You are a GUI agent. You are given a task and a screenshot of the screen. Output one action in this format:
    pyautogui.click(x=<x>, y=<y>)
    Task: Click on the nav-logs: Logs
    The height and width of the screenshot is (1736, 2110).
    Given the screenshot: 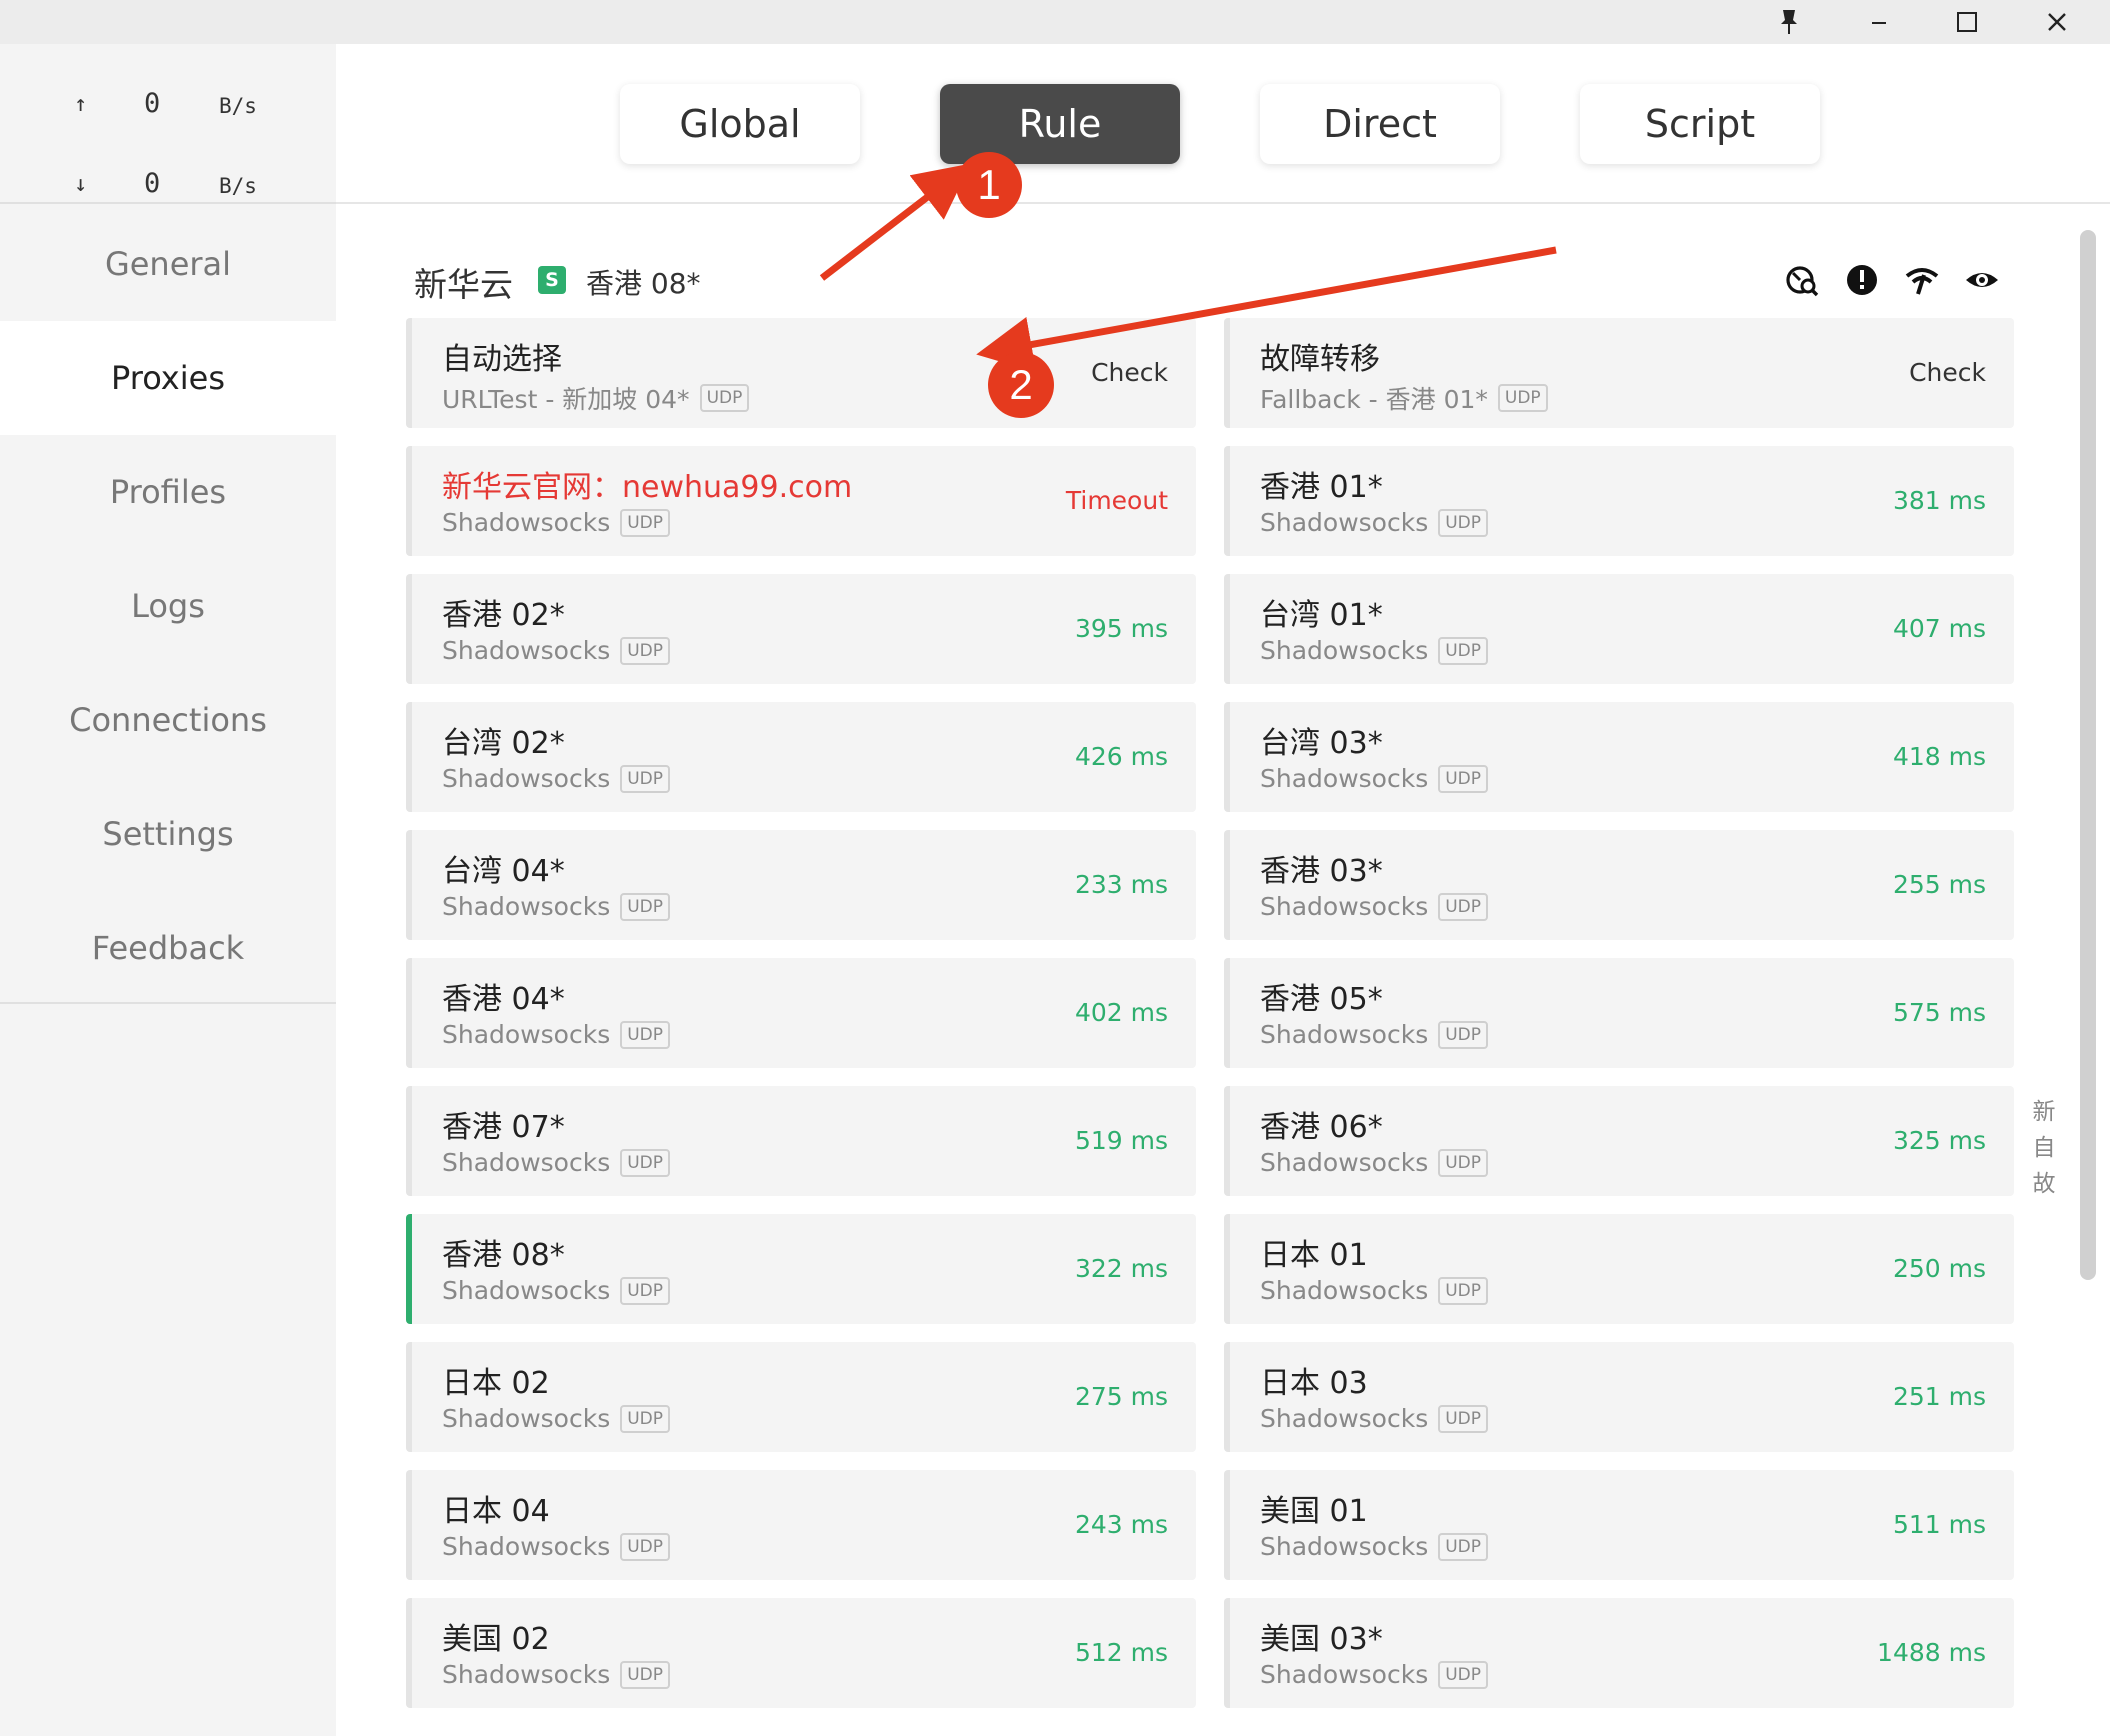 What is the action you would take?
    pyautogui.click(x=168, y=606)
    